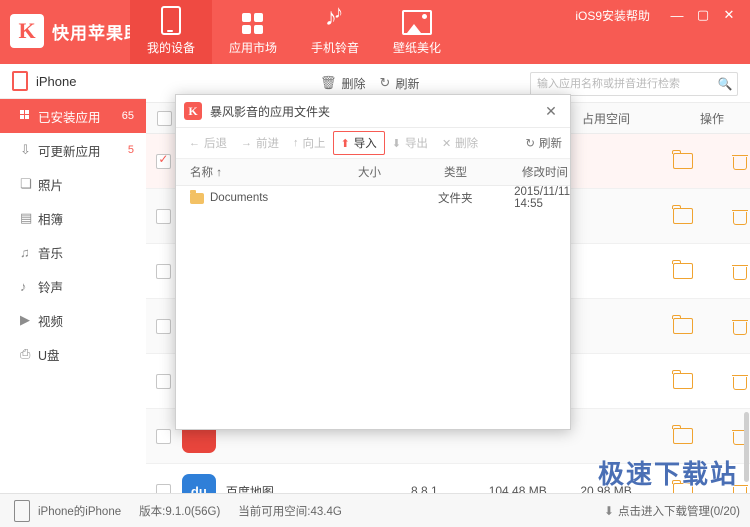 Image resolution: width=750 pixels, height=527 pixels. I want to click on window-controls: iOS9安装帮助 — ▢ ✕, so click(658, 15).